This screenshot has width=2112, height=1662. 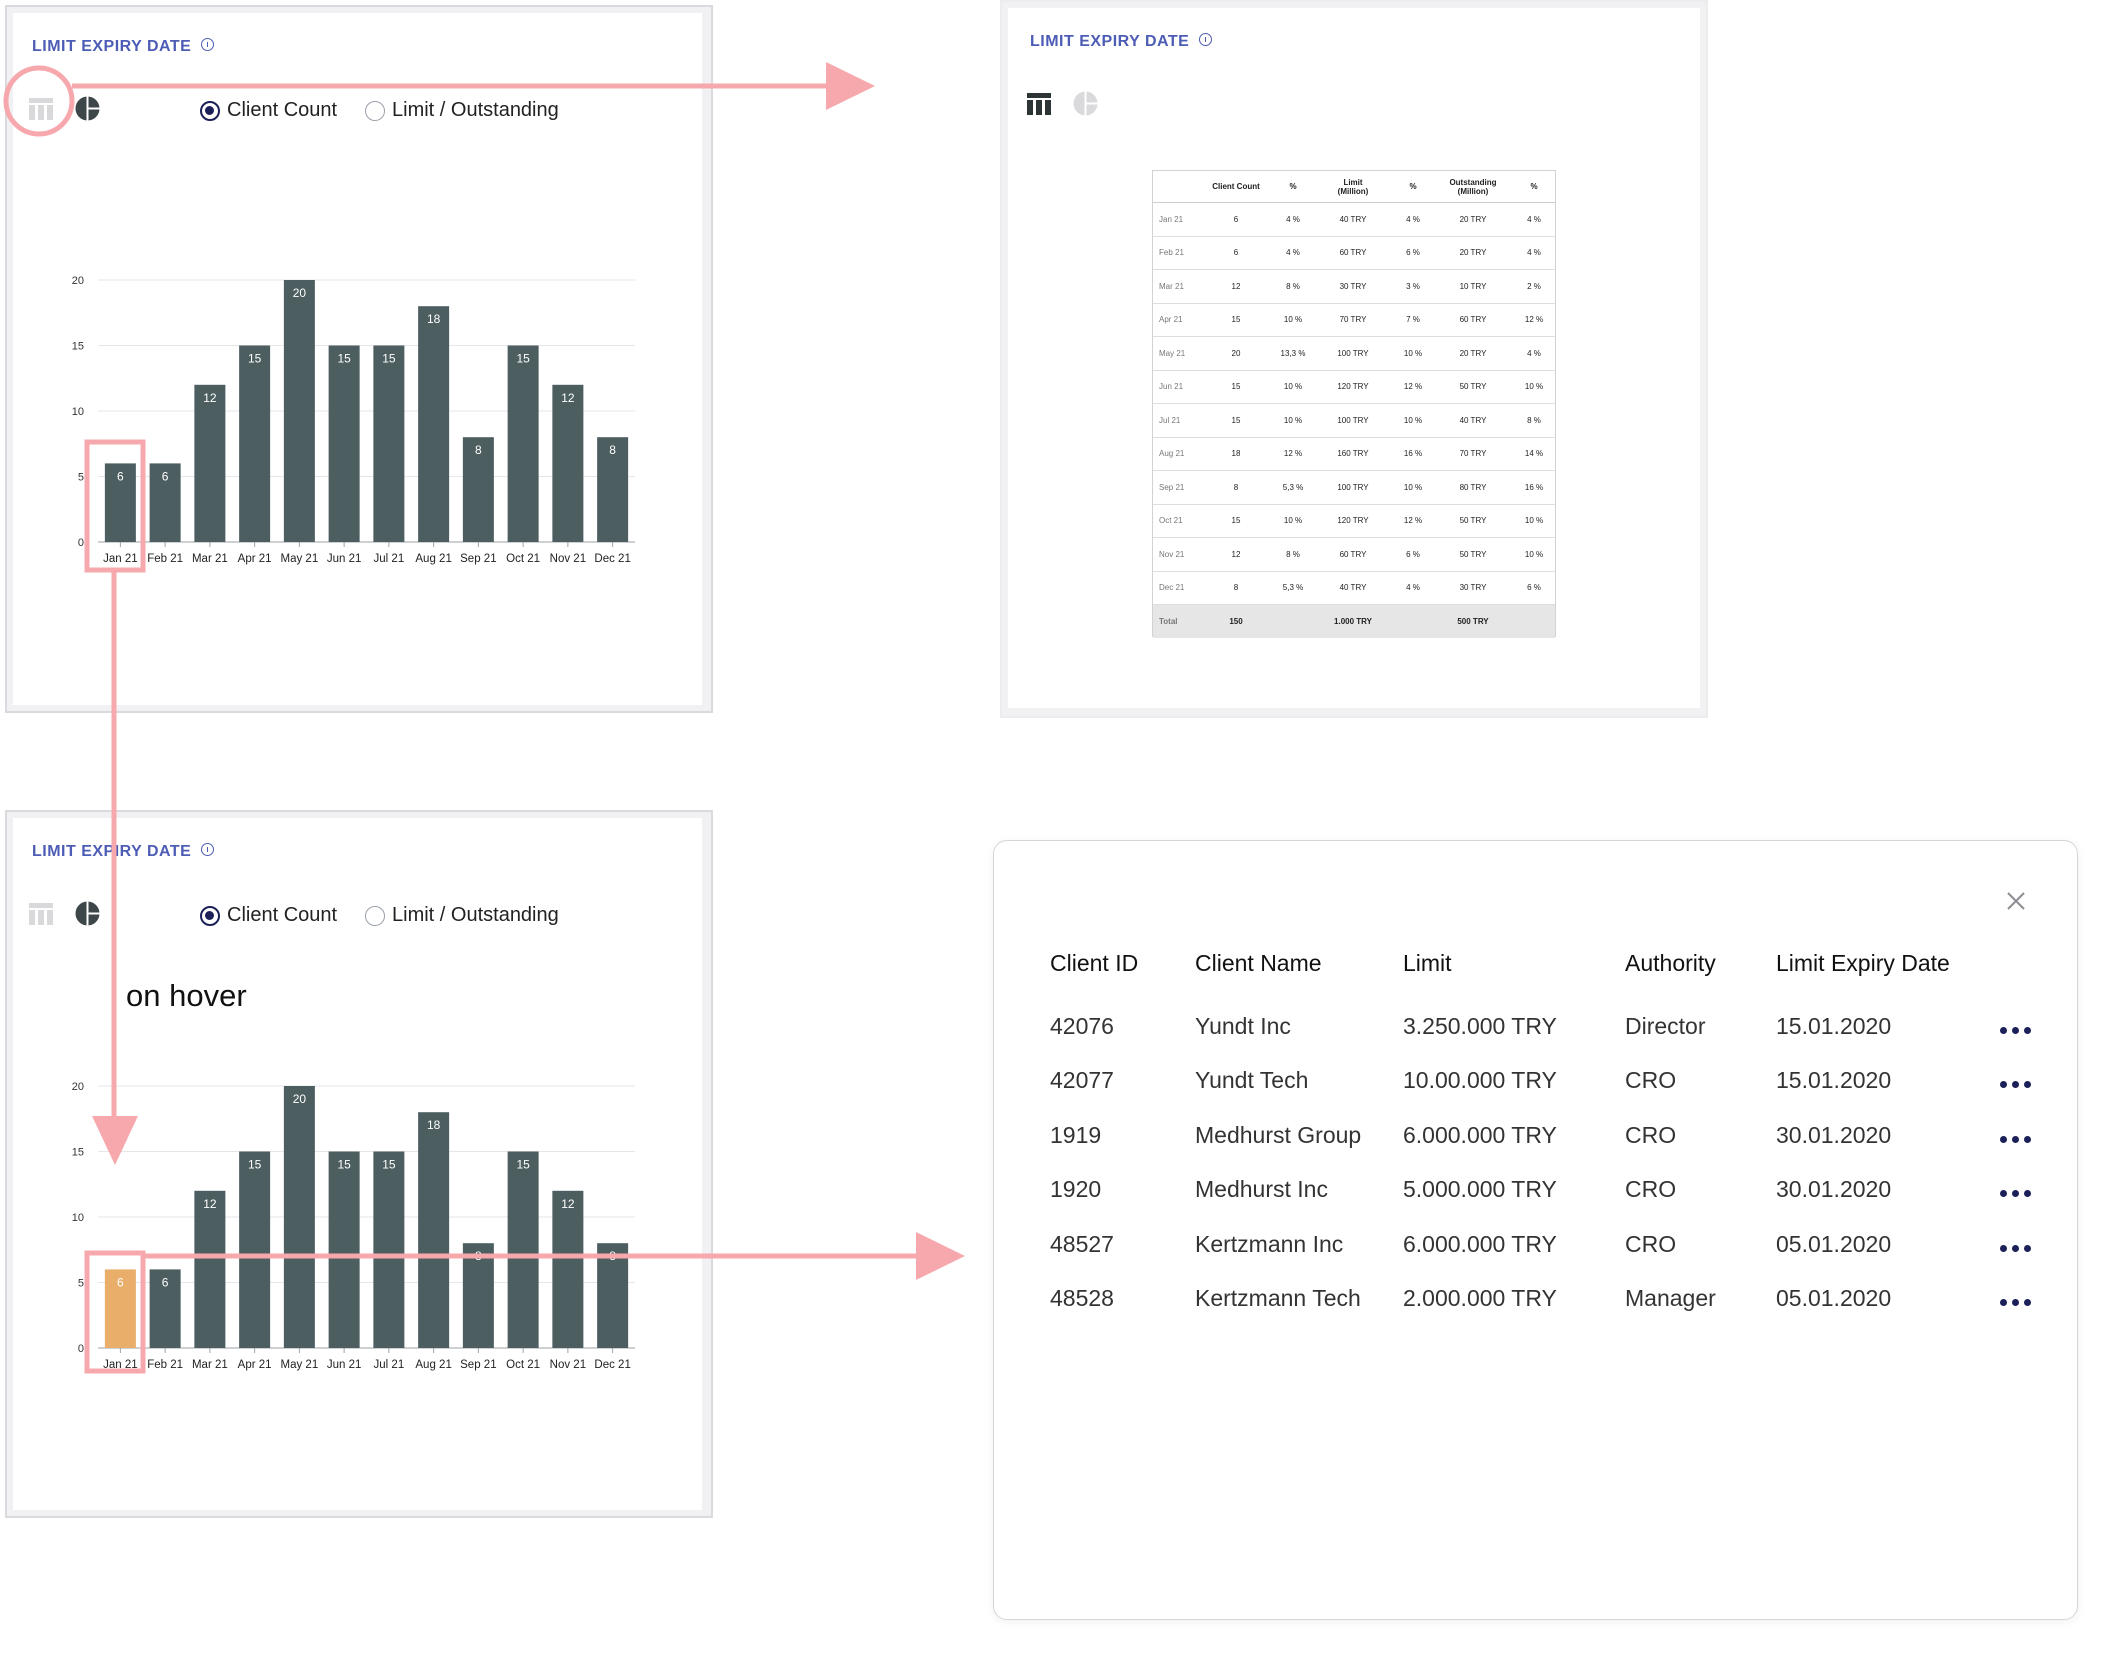 I want to click on table-row: Mar 21 12 8 % 30 TRY 3 % 10 TRY 2 %, so click(x=1354, y=286).